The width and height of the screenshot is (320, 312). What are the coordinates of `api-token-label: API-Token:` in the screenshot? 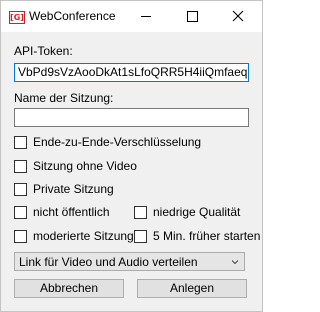 It's located at (43, 51).